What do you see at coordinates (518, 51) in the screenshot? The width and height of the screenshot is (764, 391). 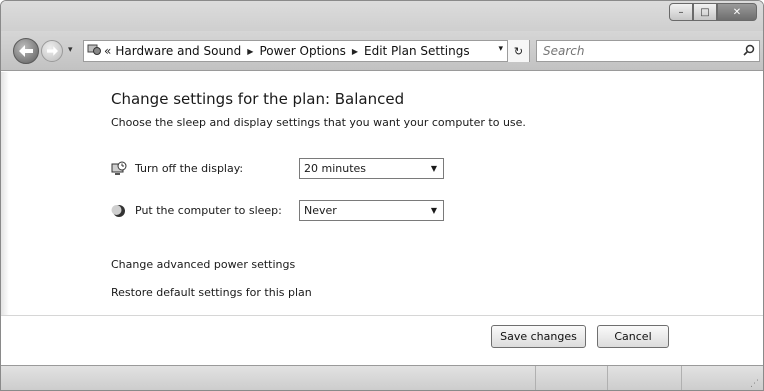 I see `refresh-button: ↻` at bounding box center [518, 51].